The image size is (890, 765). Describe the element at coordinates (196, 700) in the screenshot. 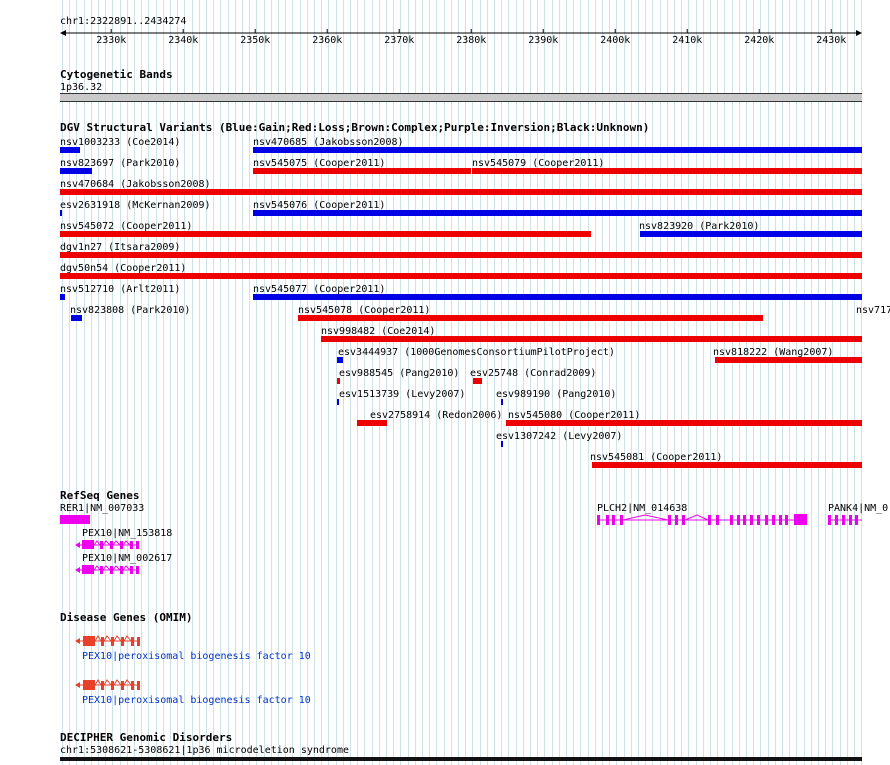

I see `omim-label-2: PEX10|peroxisomal biogenesis factor 10` at that location.